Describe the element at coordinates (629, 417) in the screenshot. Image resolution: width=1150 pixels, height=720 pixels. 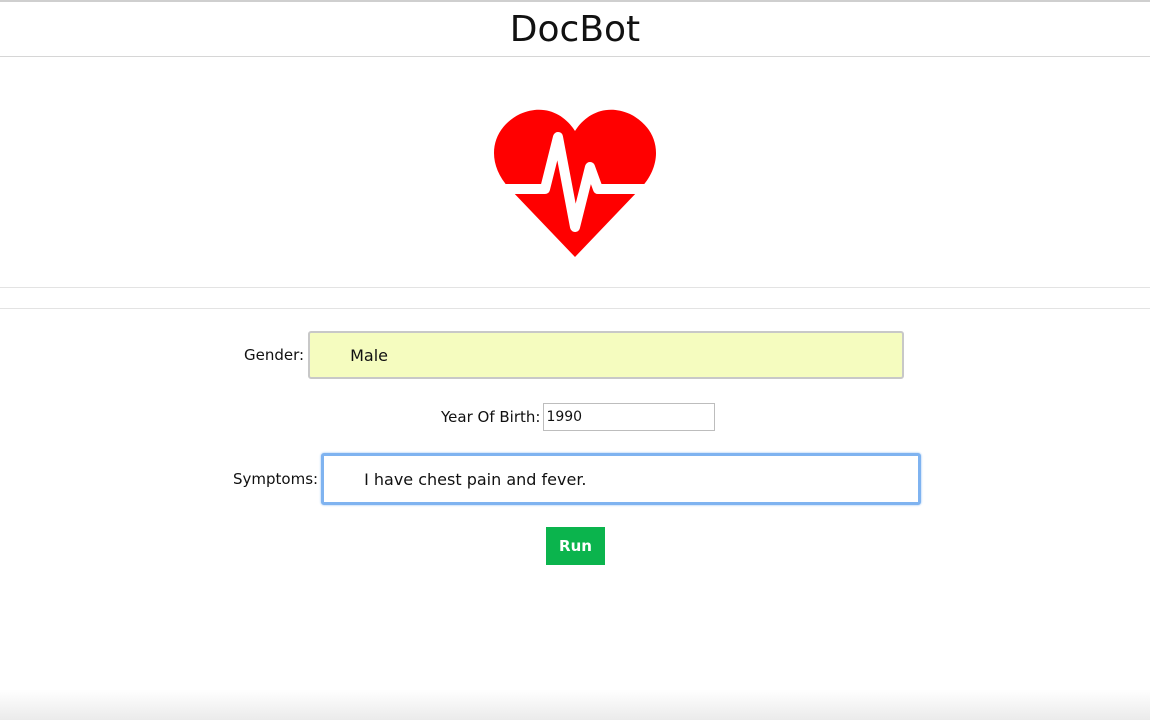
I see `year-of-birth-input: 1990` at that location.